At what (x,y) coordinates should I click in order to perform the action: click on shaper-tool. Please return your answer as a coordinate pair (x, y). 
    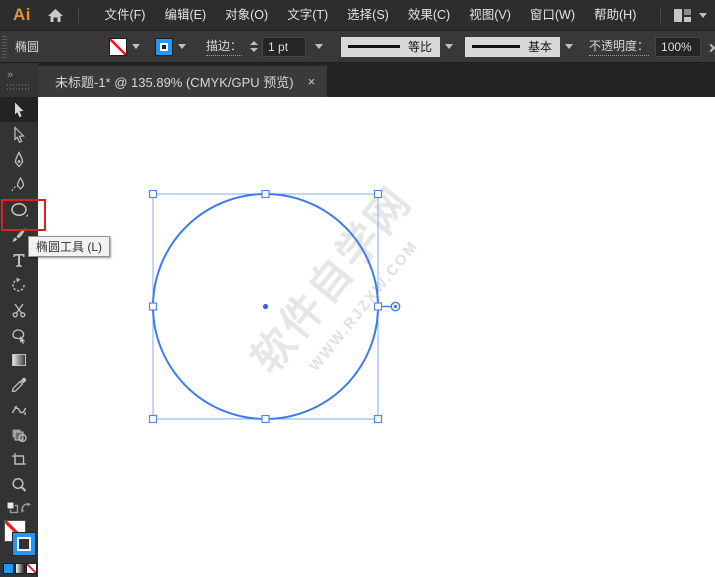
    Looking at the image, I should click on (19, 334).